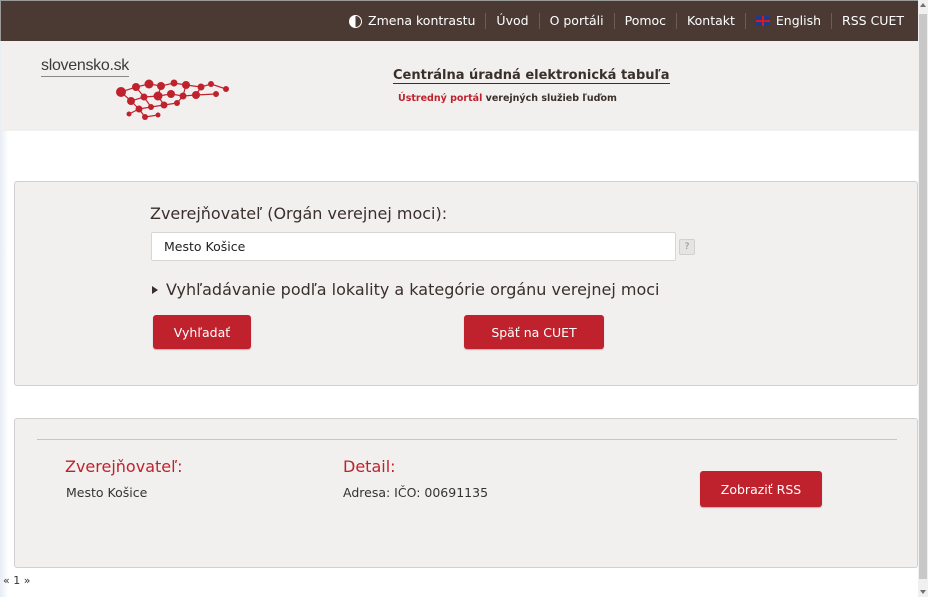 Image resolution: width=928 pixels, height=597 pixels. What do you see at coordinates (644, 21) in the screenshot?
I see `nav-link-help: Pomoc` at bounding box center [644, 21].